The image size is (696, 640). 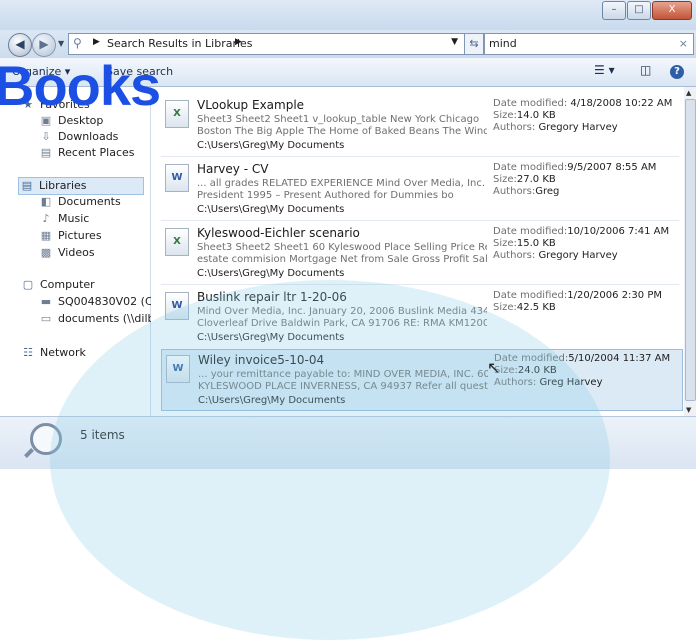 I want to click on nav-documents: ◧ Documents, so click(x=79, y=202).